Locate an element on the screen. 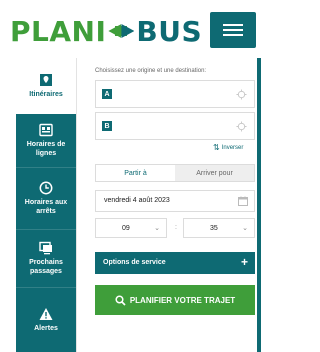  sidebar-item-prochains-passages: Prochains passages is located at coordinates (46, 259).